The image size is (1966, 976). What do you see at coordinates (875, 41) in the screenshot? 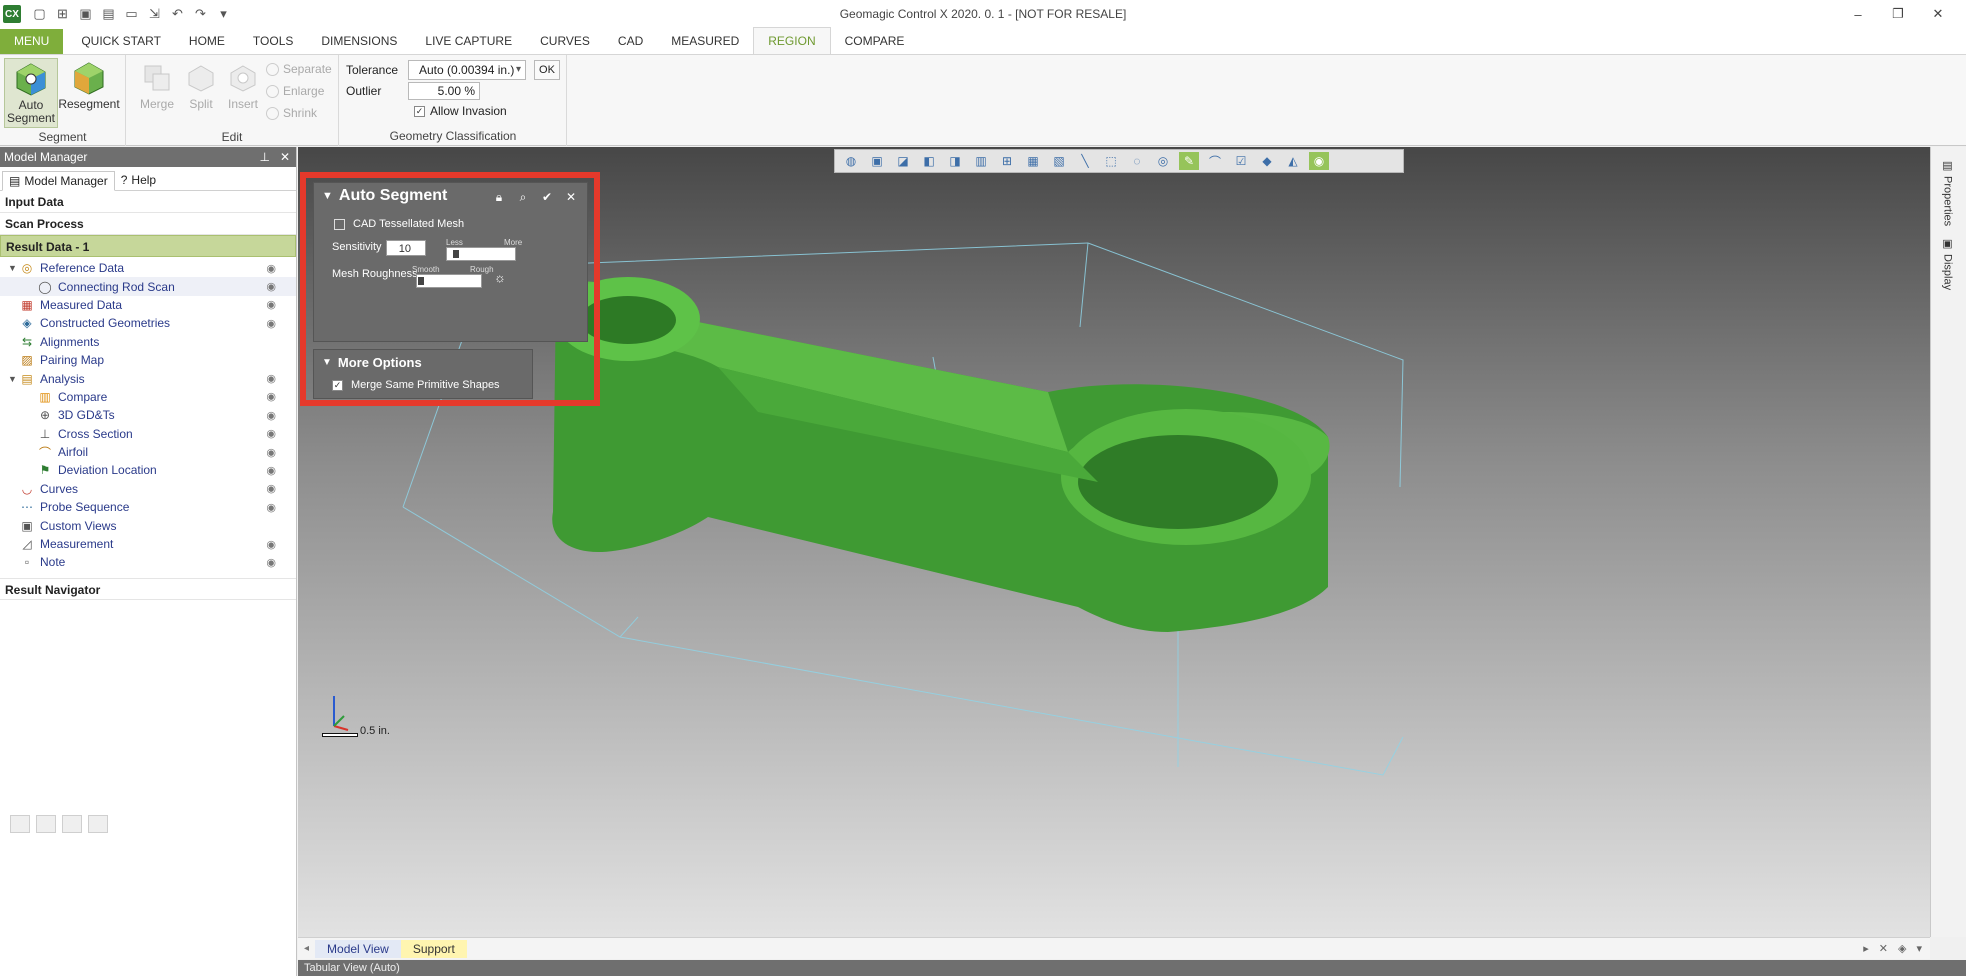
I see `tab-compare: COMPARE` at bounding box center [875, 41].